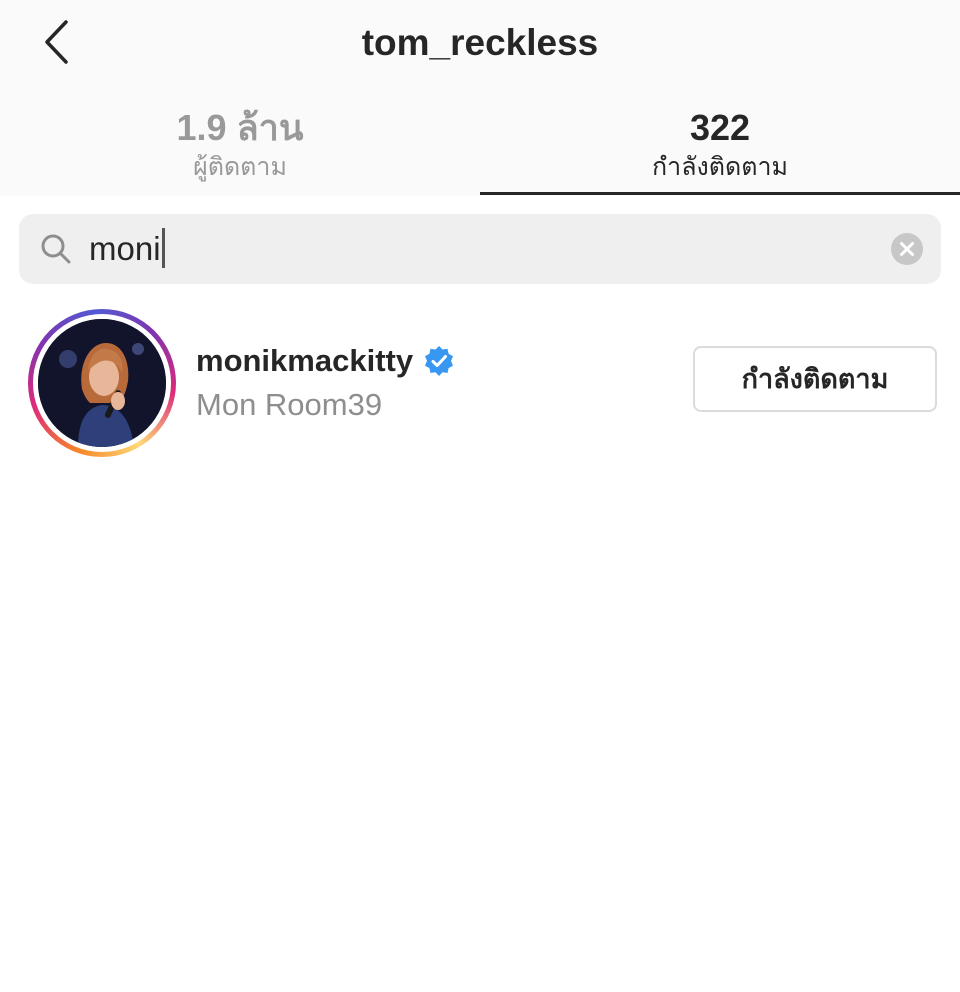  Describe the element at coordinates (720, 127) in the screenshot. I see `following-count: 322` at that location.